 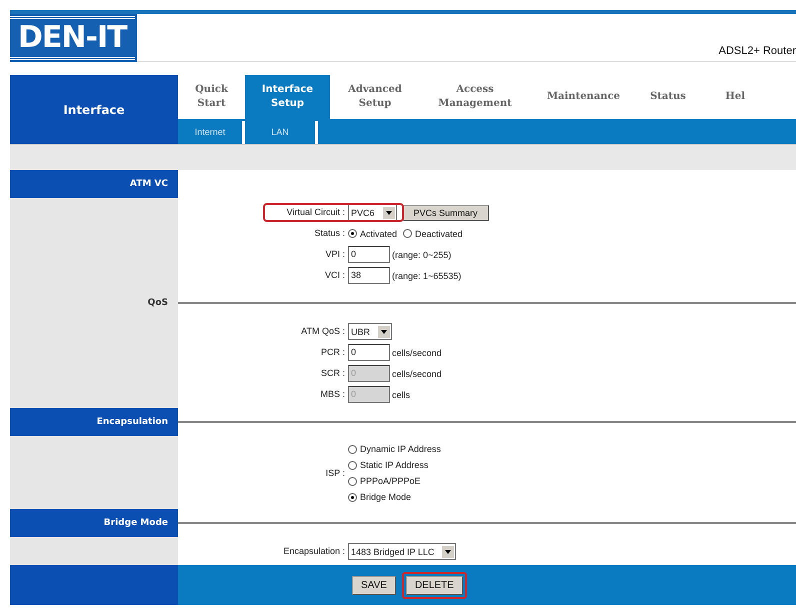 I want to click on section-header: Bridge Mode, so click(x=94, y=523).